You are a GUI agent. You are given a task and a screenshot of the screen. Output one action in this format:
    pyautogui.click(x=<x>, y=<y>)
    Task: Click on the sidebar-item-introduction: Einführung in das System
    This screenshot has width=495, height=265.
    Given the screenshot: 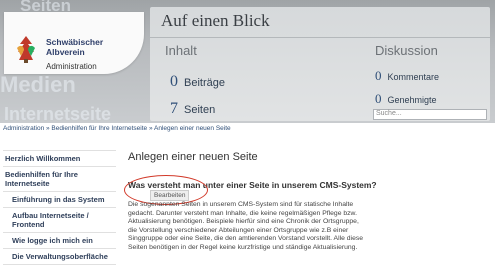 What is the action you would take?
    pyautogui.click(x=59, y=200)
    